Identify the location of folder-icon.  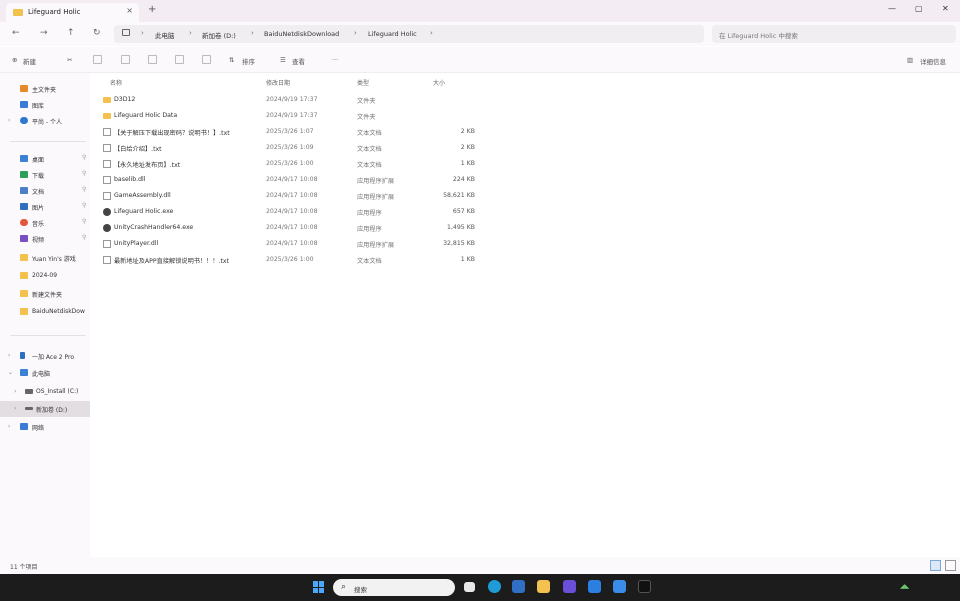
(24, 257).